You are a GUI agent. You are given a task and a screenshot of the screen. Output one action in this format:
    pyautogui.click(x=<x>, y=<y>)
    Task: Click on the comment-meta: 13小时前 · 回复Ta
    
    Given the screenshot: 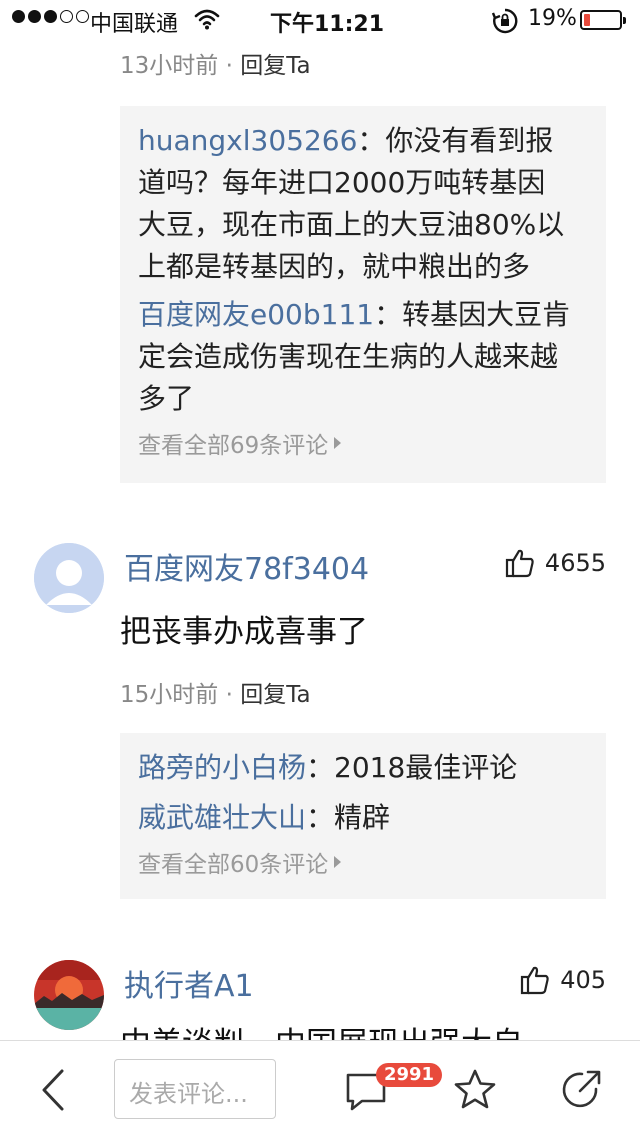 What is the action you would take?
    pyautogui.click(x=215, y=63)
    